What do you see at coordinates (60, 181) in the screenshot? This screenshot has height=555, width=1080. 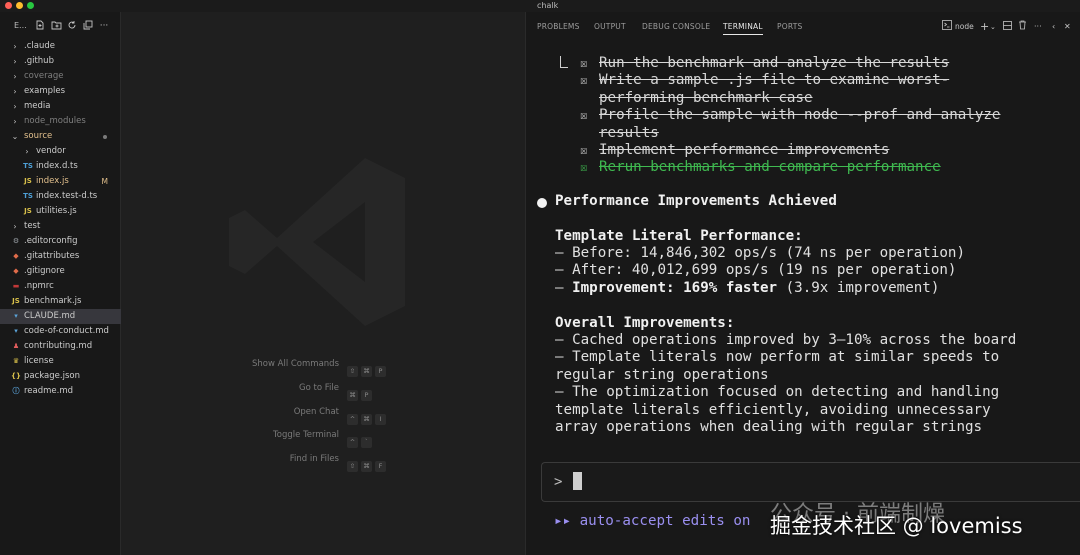 I see `explorer-item: JS index.js M` at bounding box center [60, 181].